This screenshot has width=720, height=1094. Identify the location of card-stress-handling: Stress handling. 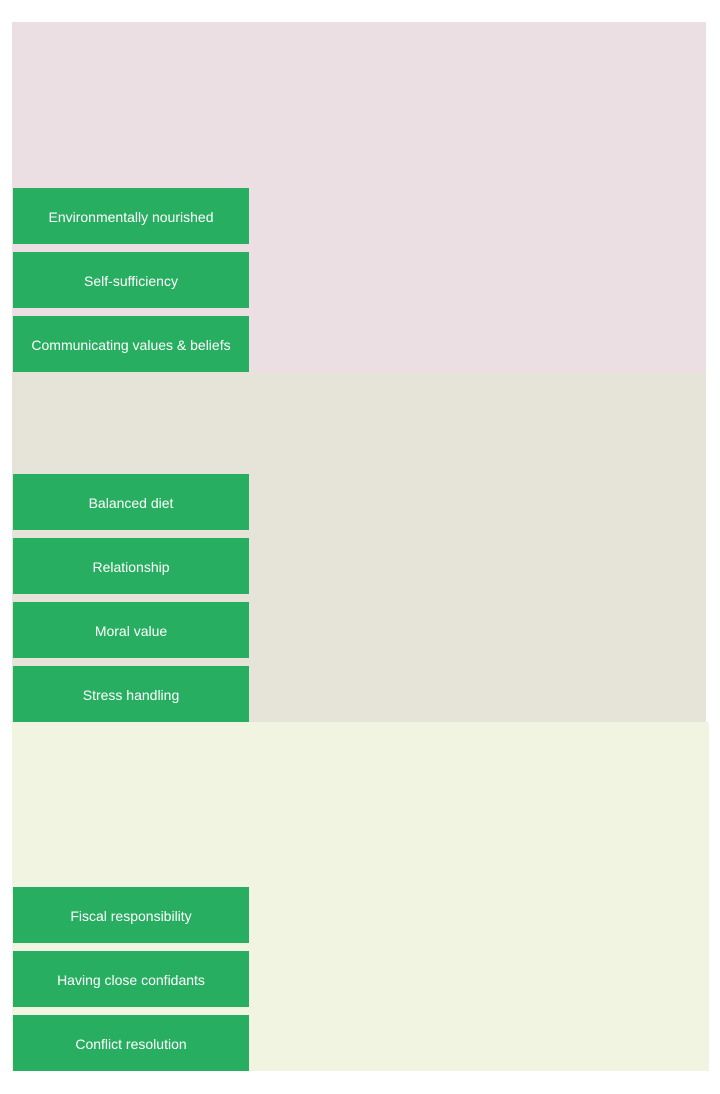
(131, 694).